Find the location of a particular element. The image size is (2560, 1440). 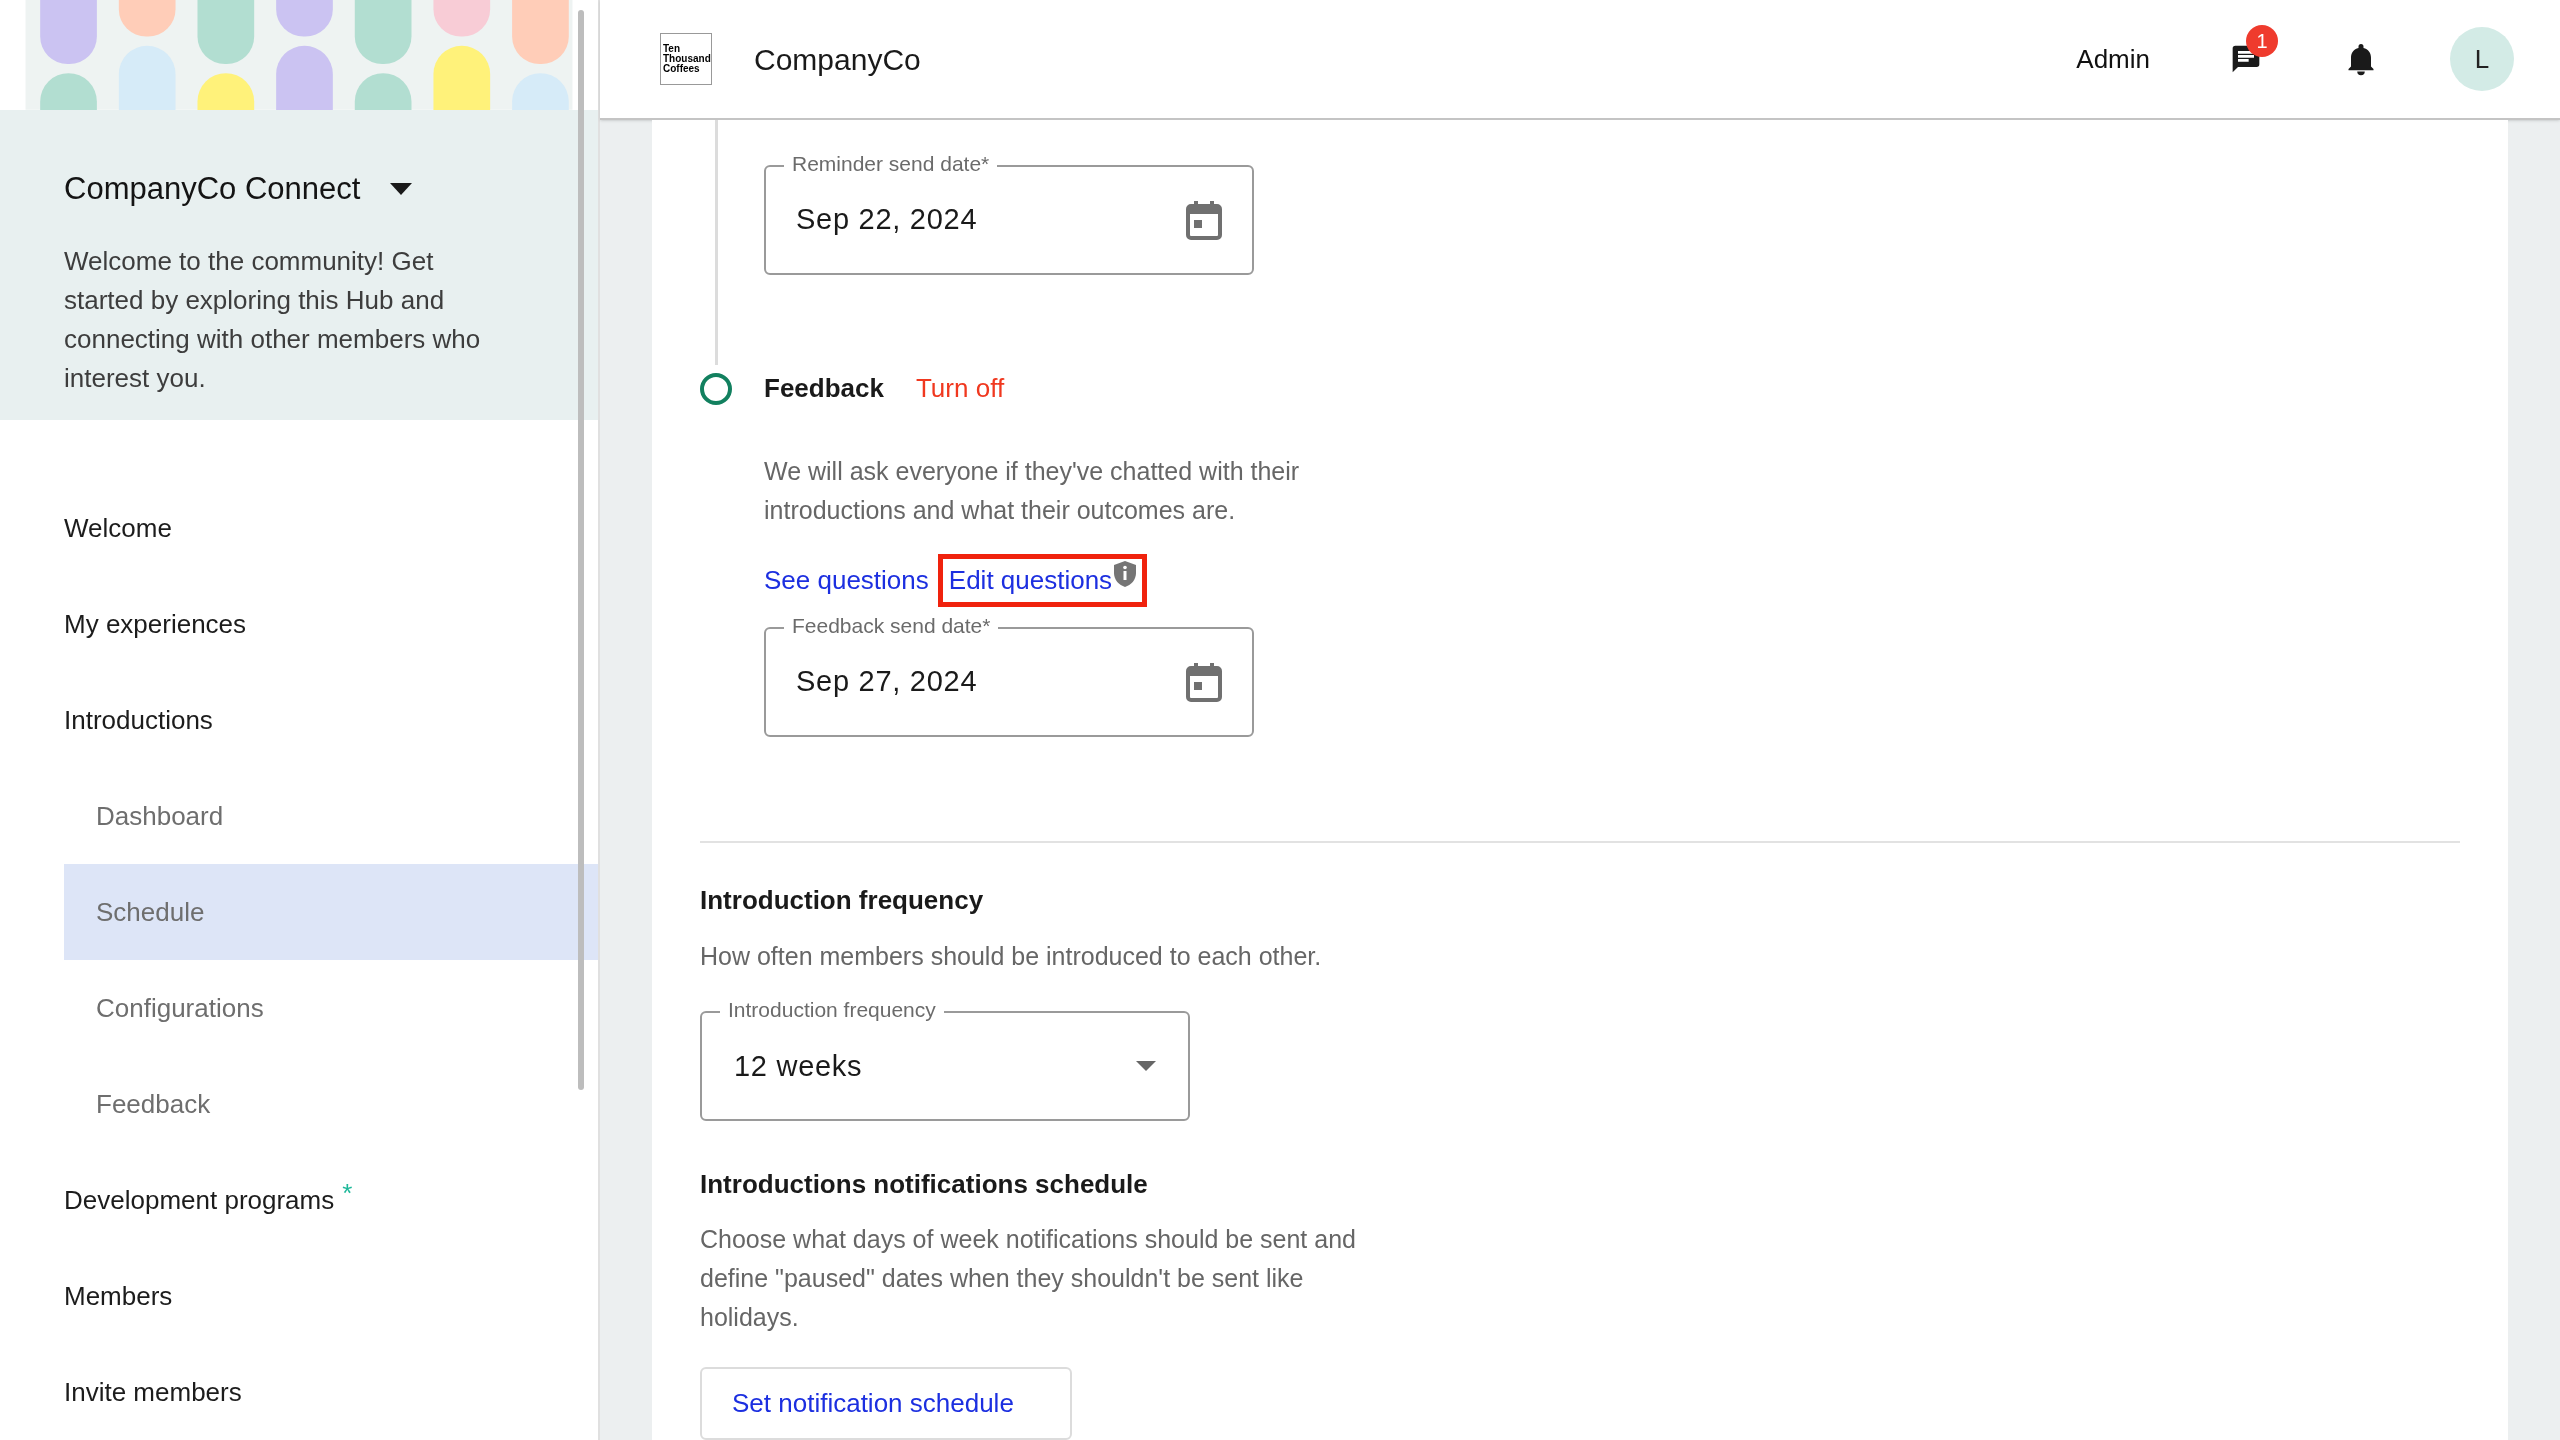

role-label: Admin is located at coordinates (2113, 59).